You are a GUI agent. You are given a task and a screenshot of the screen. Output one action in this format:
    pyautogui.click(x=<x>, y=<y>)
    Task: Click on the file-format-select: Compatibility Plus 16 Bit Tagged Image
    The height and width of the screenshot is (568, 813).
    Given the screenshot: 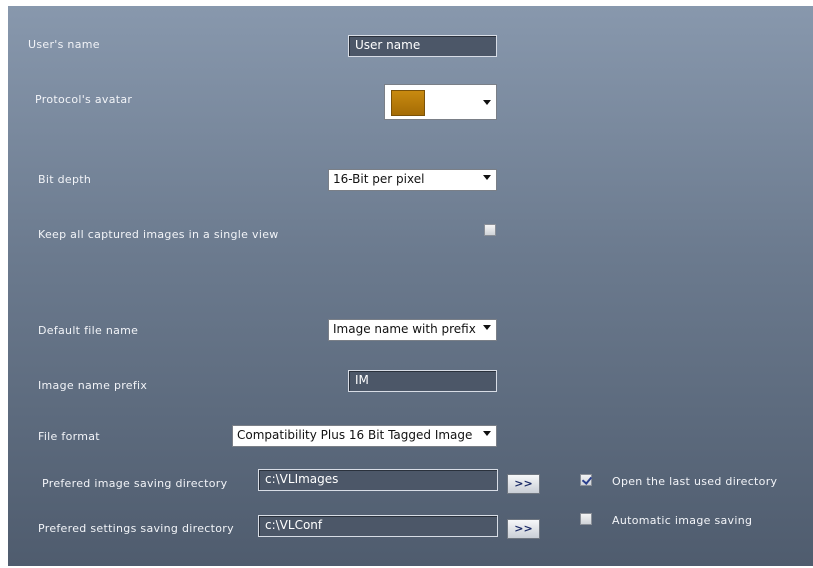 What is the action you would take?
    pyautogui.click(x=364, y=436)
    